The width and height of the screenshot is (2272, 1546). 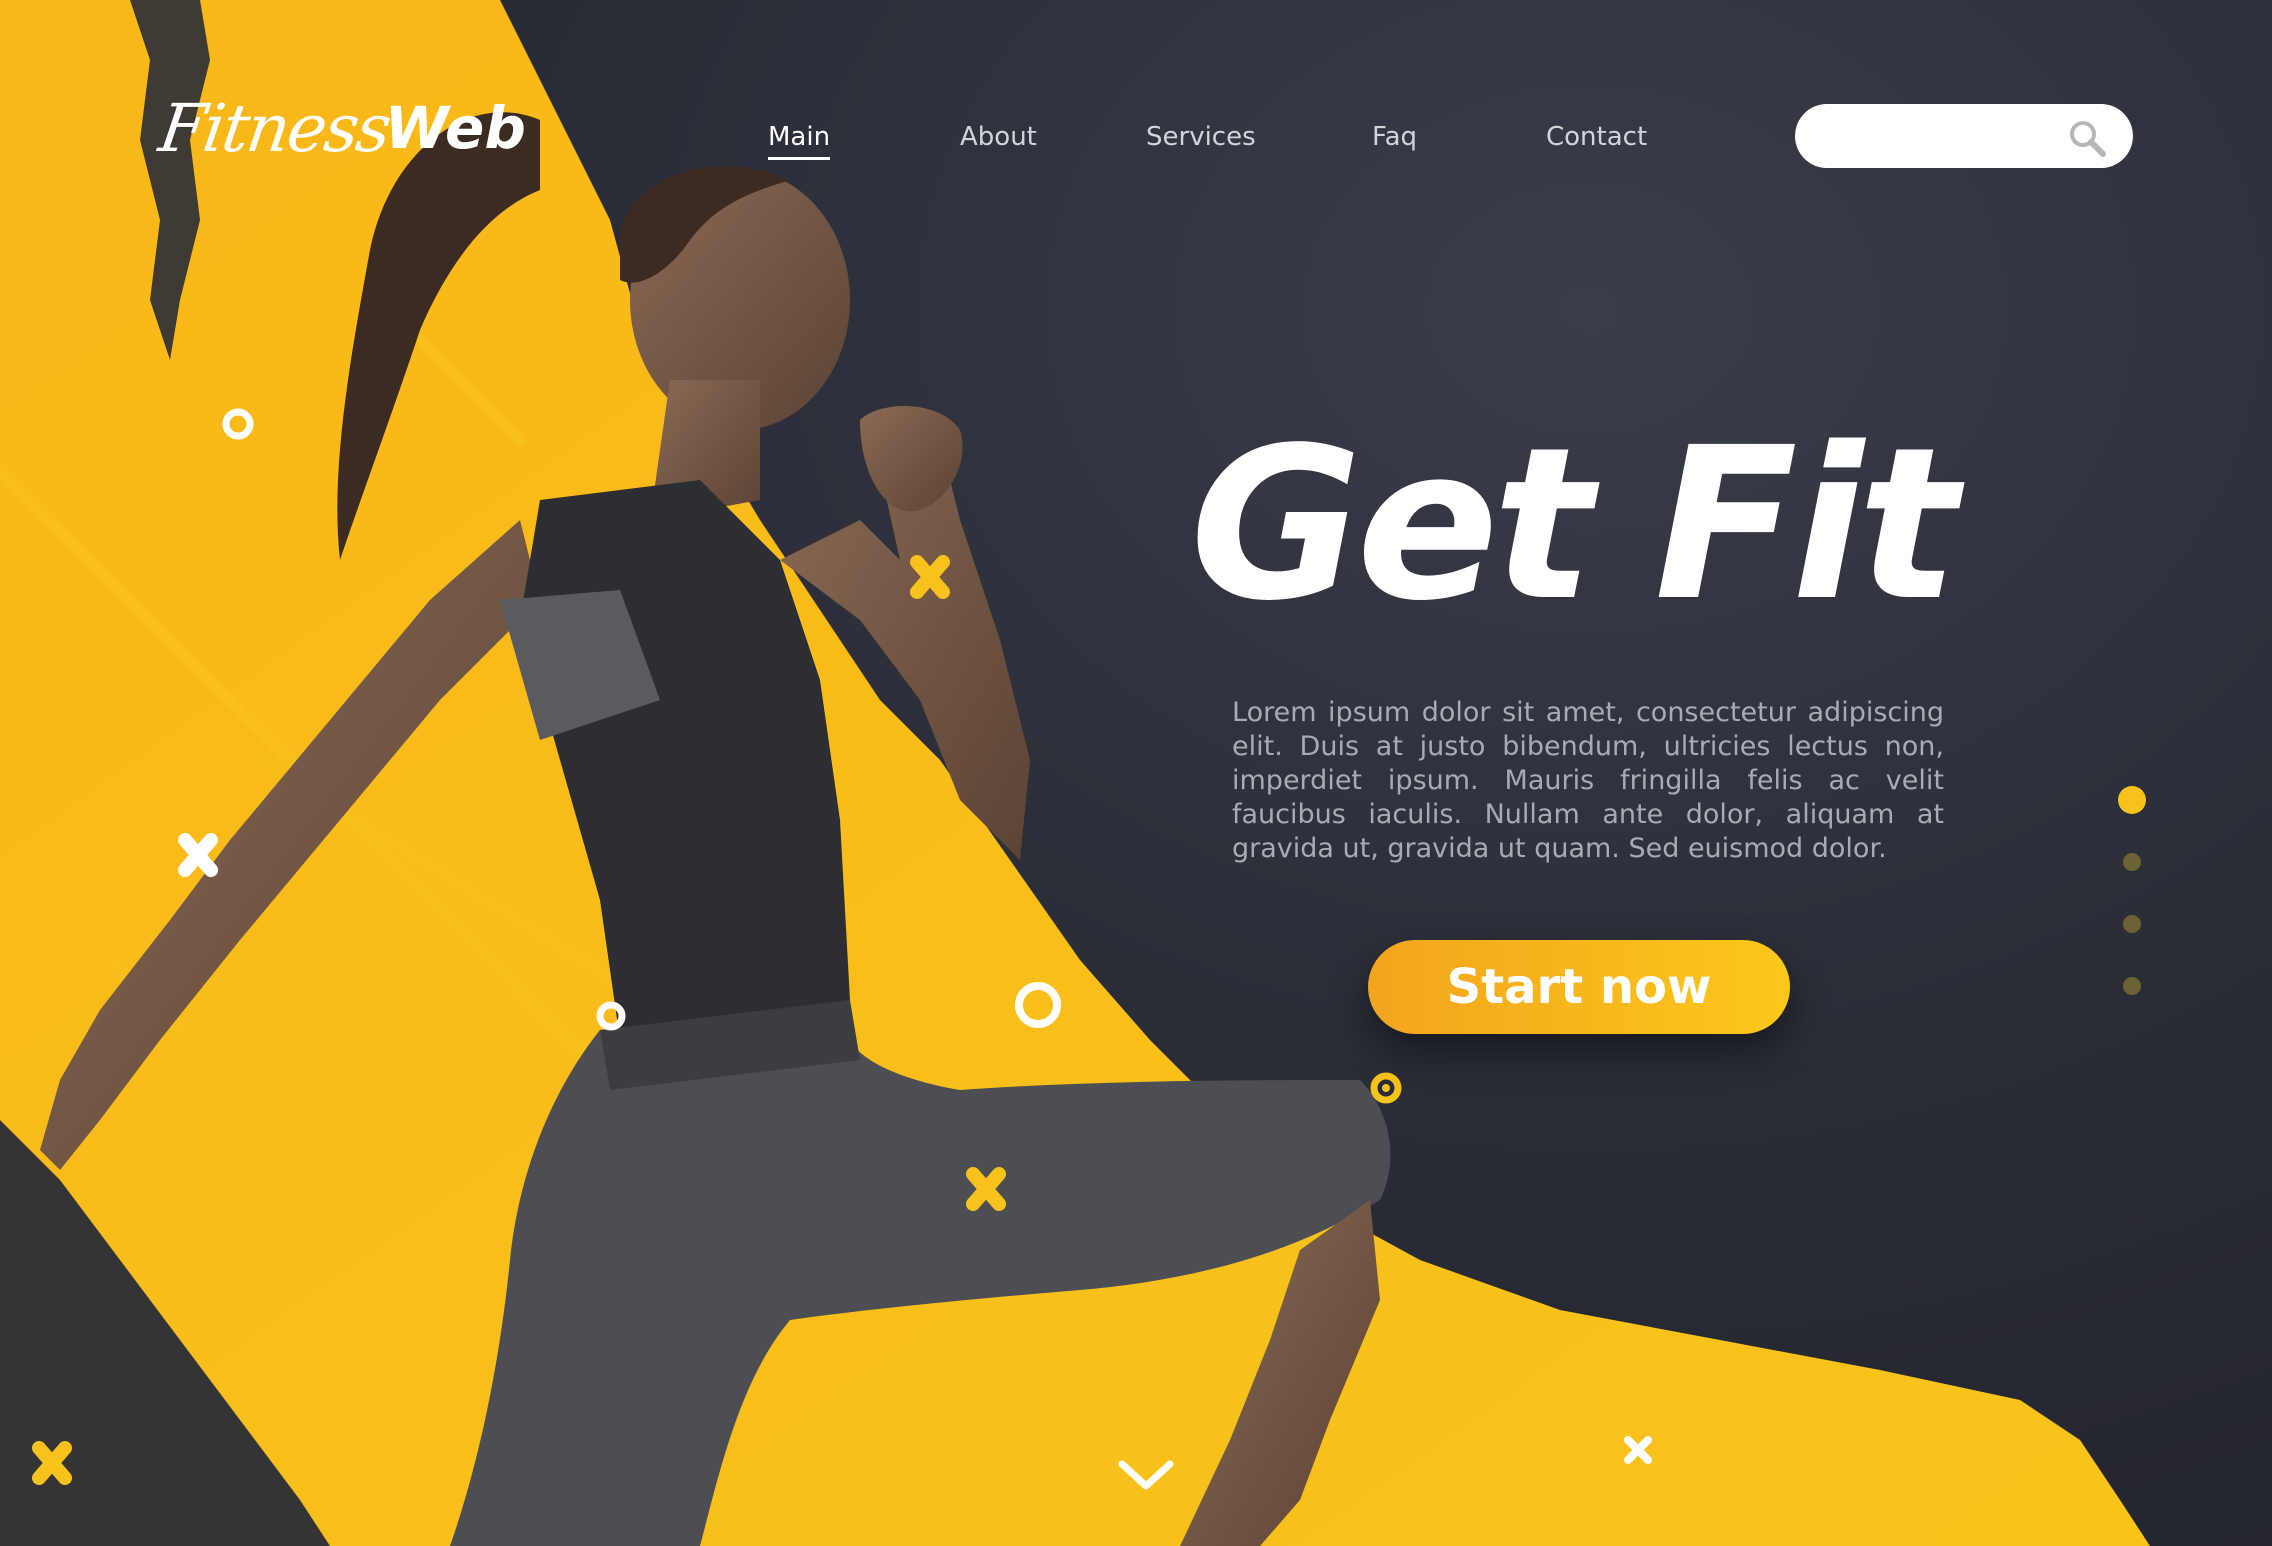 What do you see at coordinates (1146, 1476) in the screenshot?
I see `chevron-down-icon` at bounding box center [1146, 1476].